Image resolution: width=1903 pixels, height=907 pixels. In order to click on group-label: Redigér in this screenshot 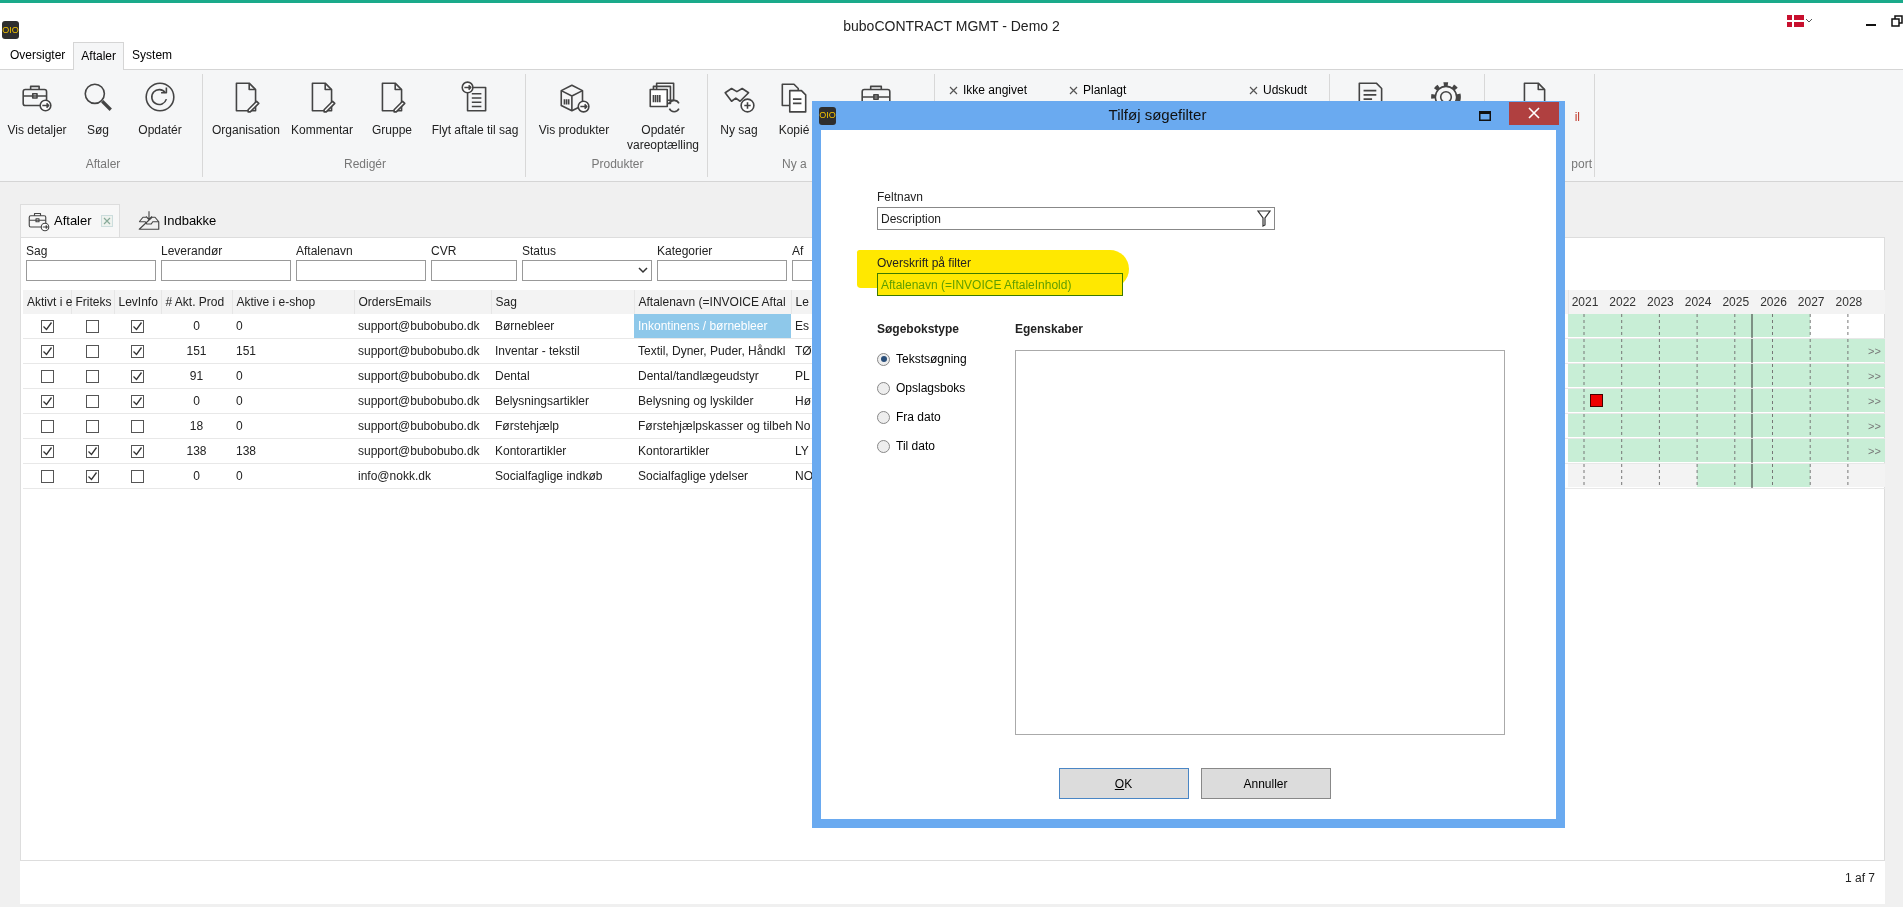, I will do `click(365, 164)`.